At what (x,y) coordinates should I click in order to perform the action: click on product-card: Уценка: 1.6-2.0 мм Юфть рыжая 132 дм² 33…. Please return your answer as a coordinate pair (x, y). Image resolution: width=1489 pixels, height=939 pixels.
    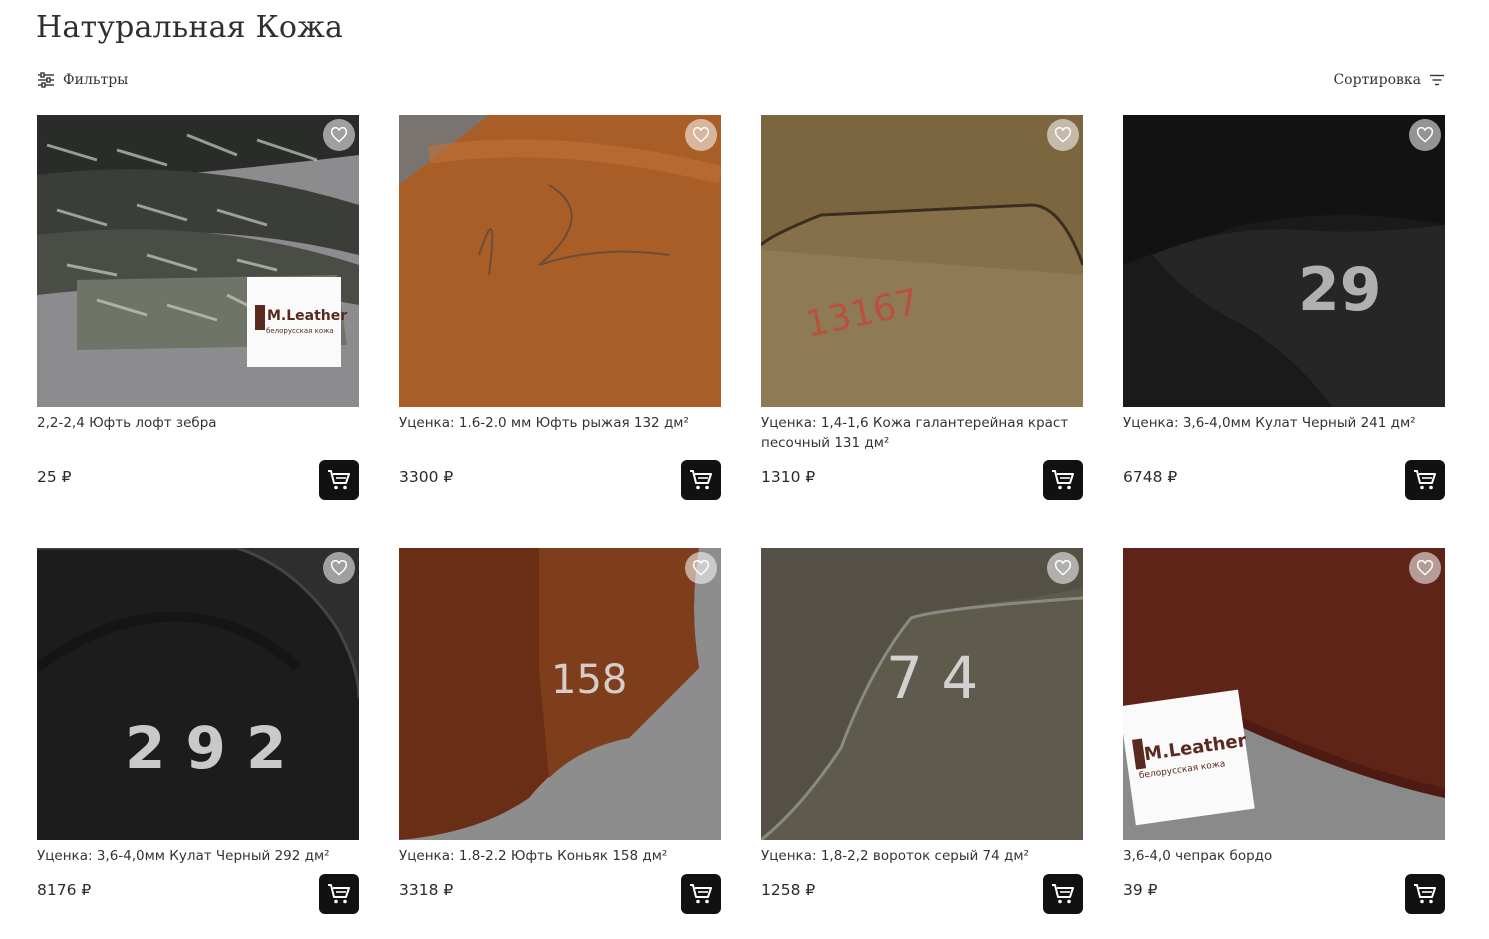
    Looking at the image, I should click on (560, 307).